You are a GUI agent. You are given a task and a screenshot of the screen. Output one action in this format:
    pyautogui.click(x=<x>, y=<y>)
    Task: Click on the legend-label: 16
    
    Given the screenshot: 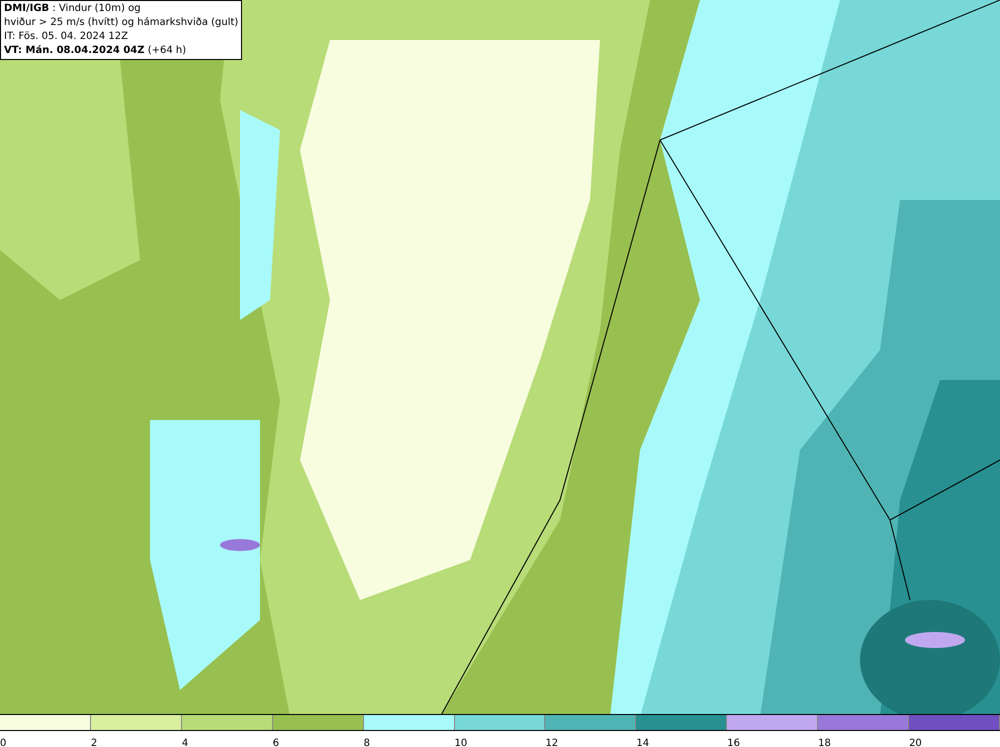 What is the action you would take?
    pyautogui.click(x=733, y=742)
    